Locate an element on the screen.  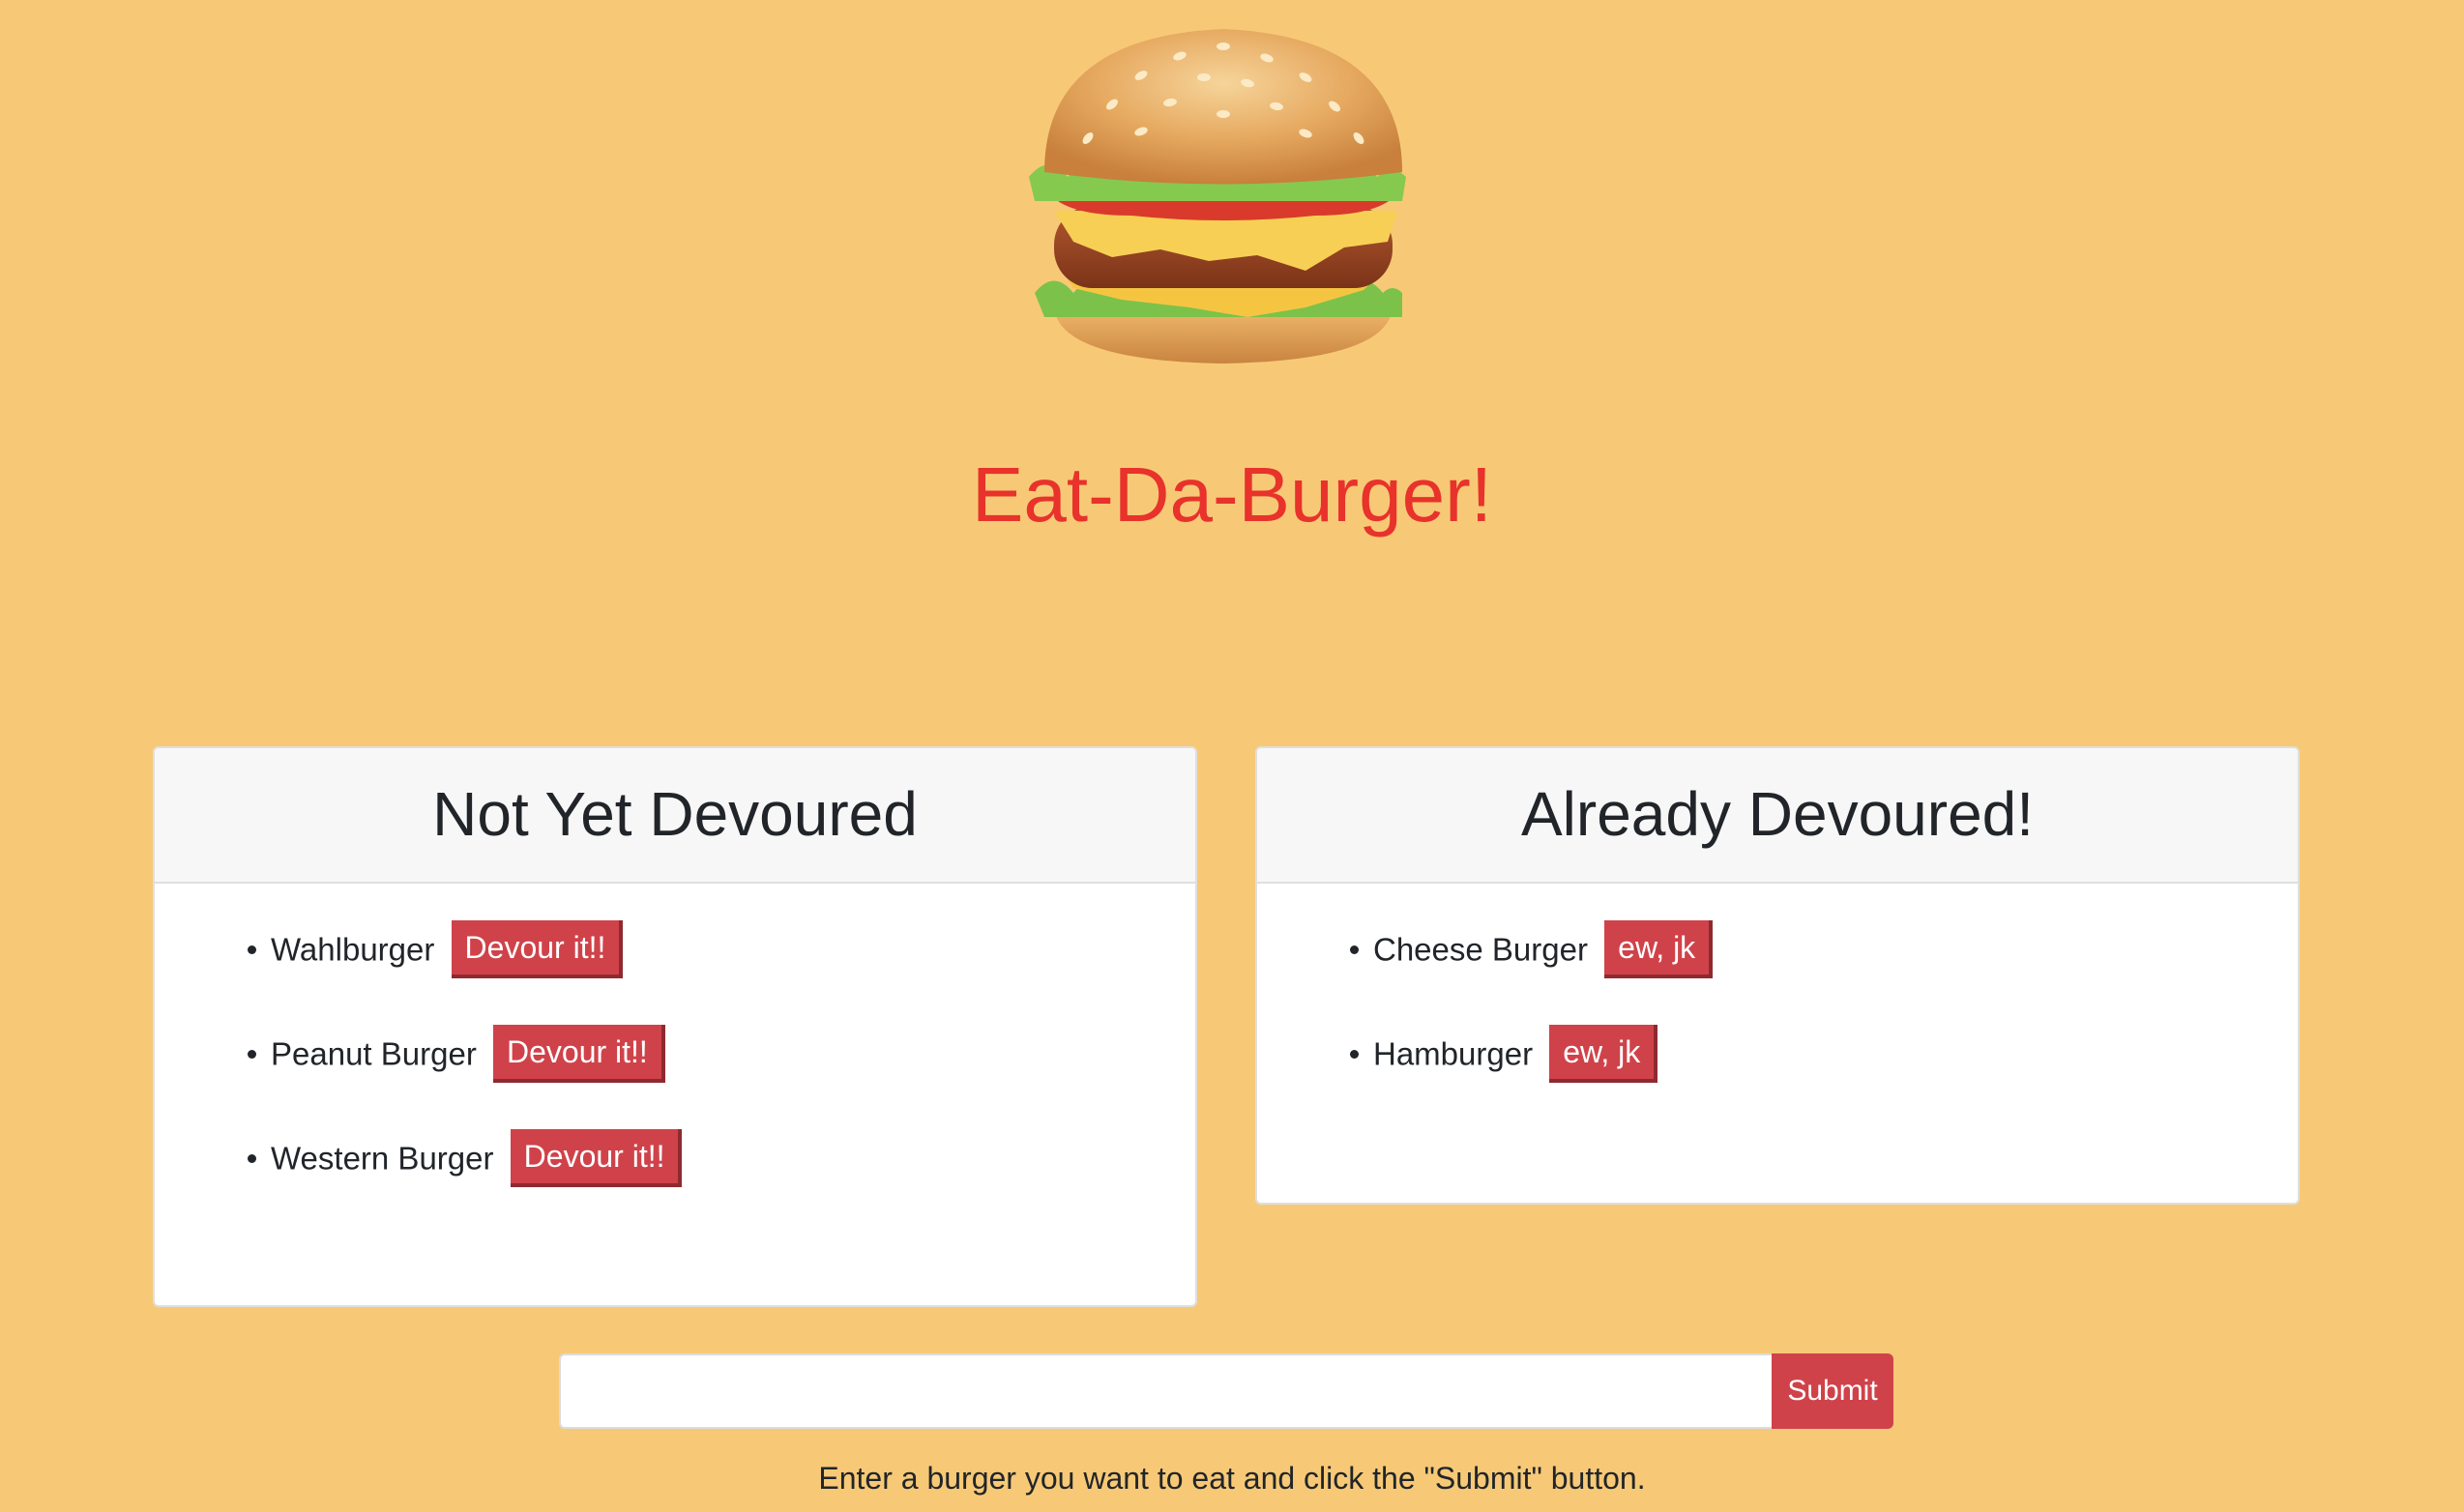
submit-button: Submit is located at coordinates (1832, 1391).